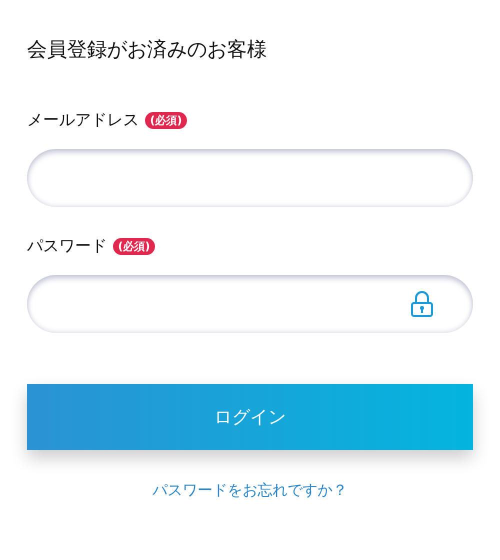  I want to click on lock-icon, so click(422, 304).